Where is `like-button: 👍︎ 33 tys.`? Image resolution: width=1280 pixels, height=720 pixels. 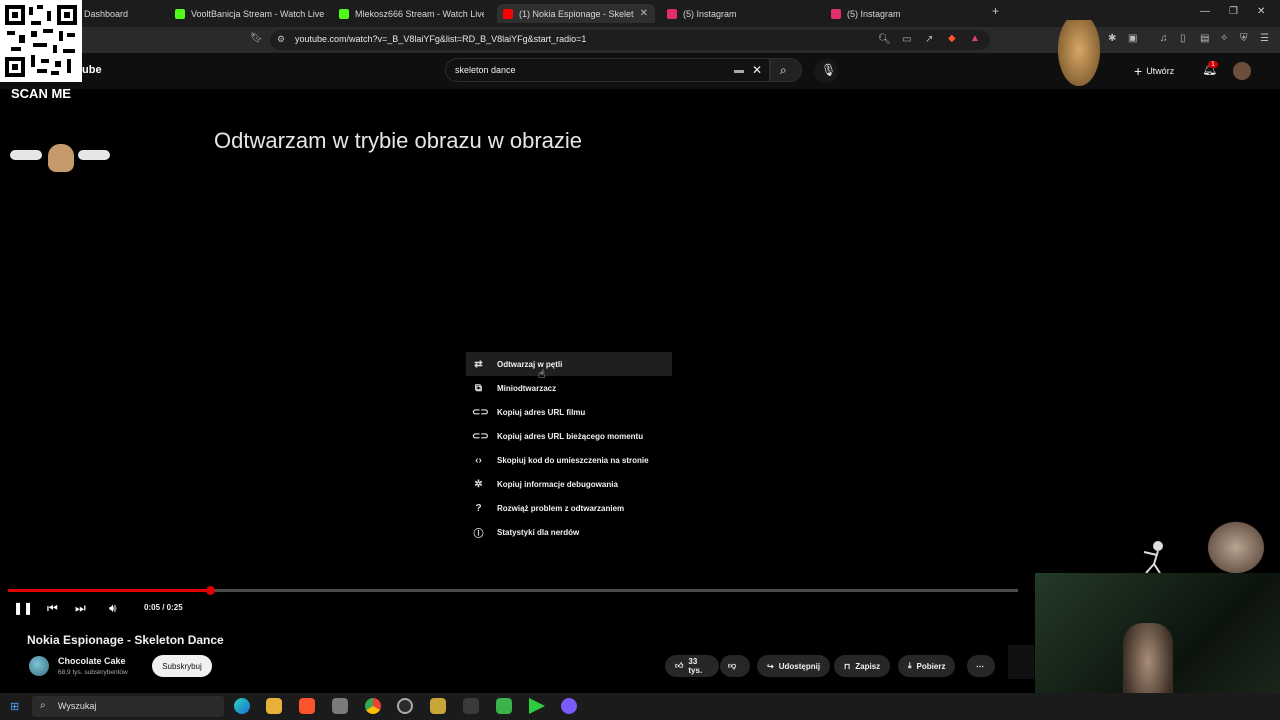 like-button: 👍︎ 33 tys. is located at coordinates (692, 666).